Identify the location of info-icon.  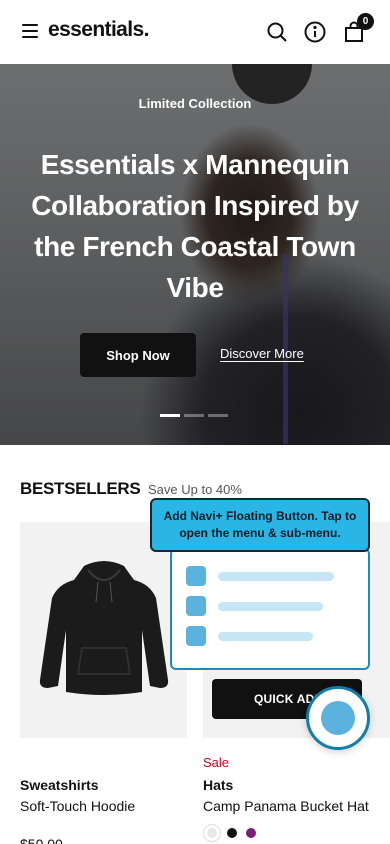
(315, 32).